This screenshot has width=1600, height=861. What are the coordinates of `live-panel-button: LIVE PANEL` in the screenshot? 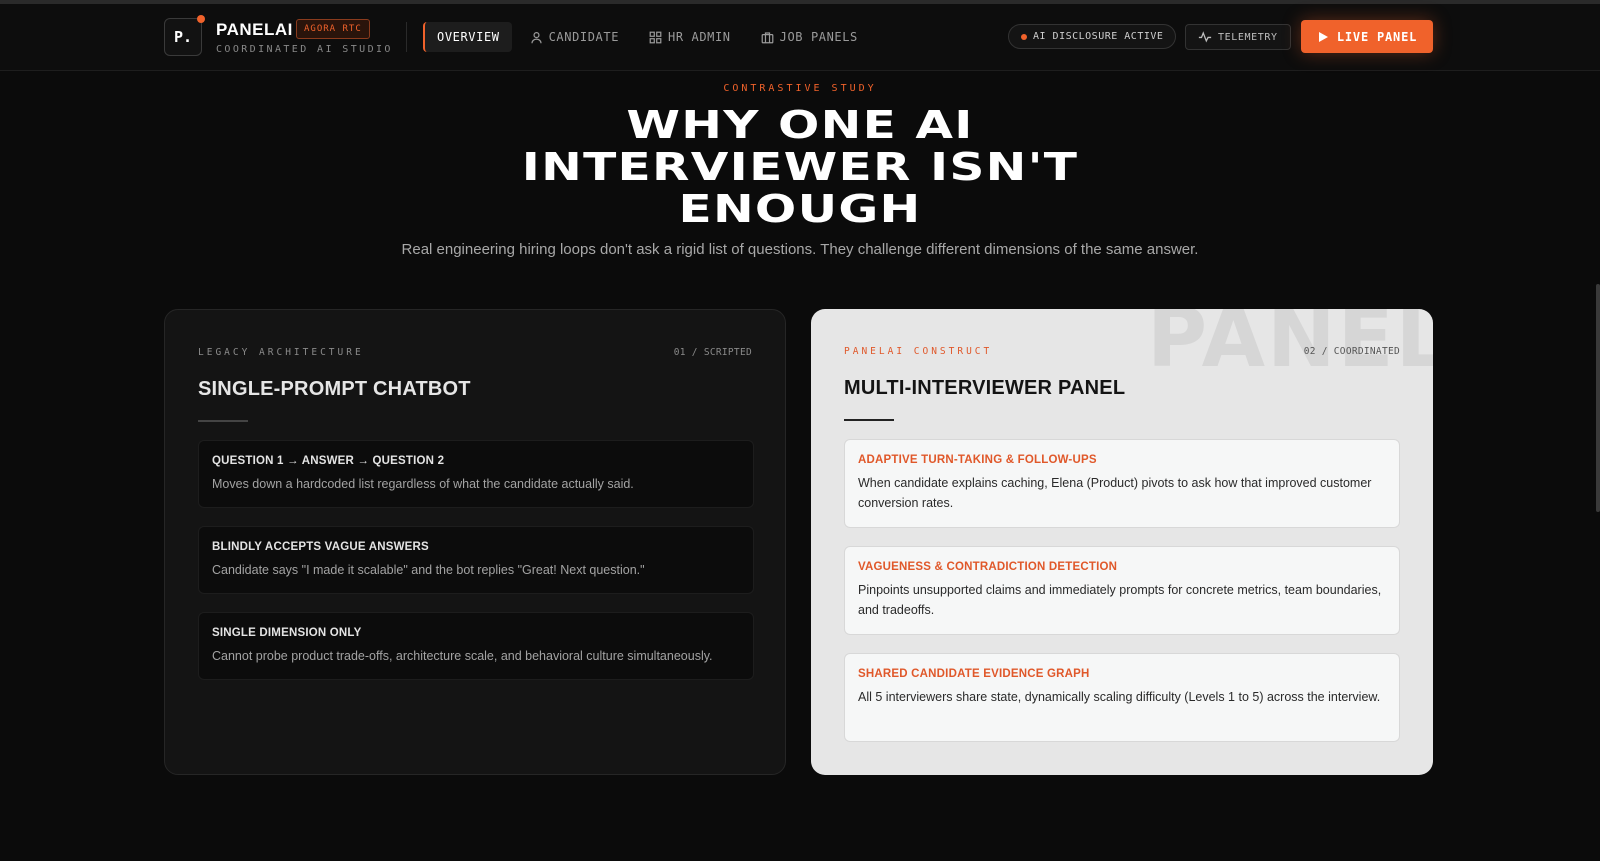 It's located at (1367, 36).